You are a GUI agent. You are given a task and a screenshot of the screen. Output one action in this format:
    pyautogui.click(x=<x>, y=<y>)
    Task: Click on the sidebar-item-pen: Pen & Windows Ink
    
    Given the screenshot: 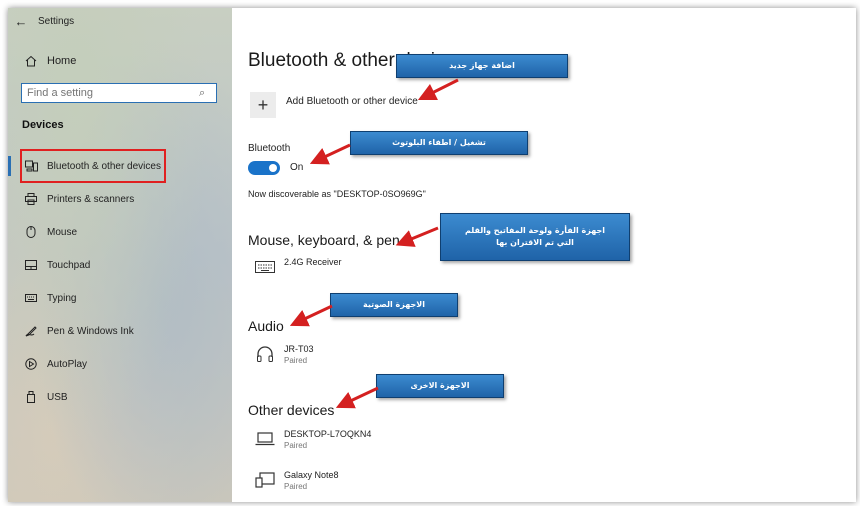 What is the action you would take?
    pyautogui.click(x=120, y=331)
    